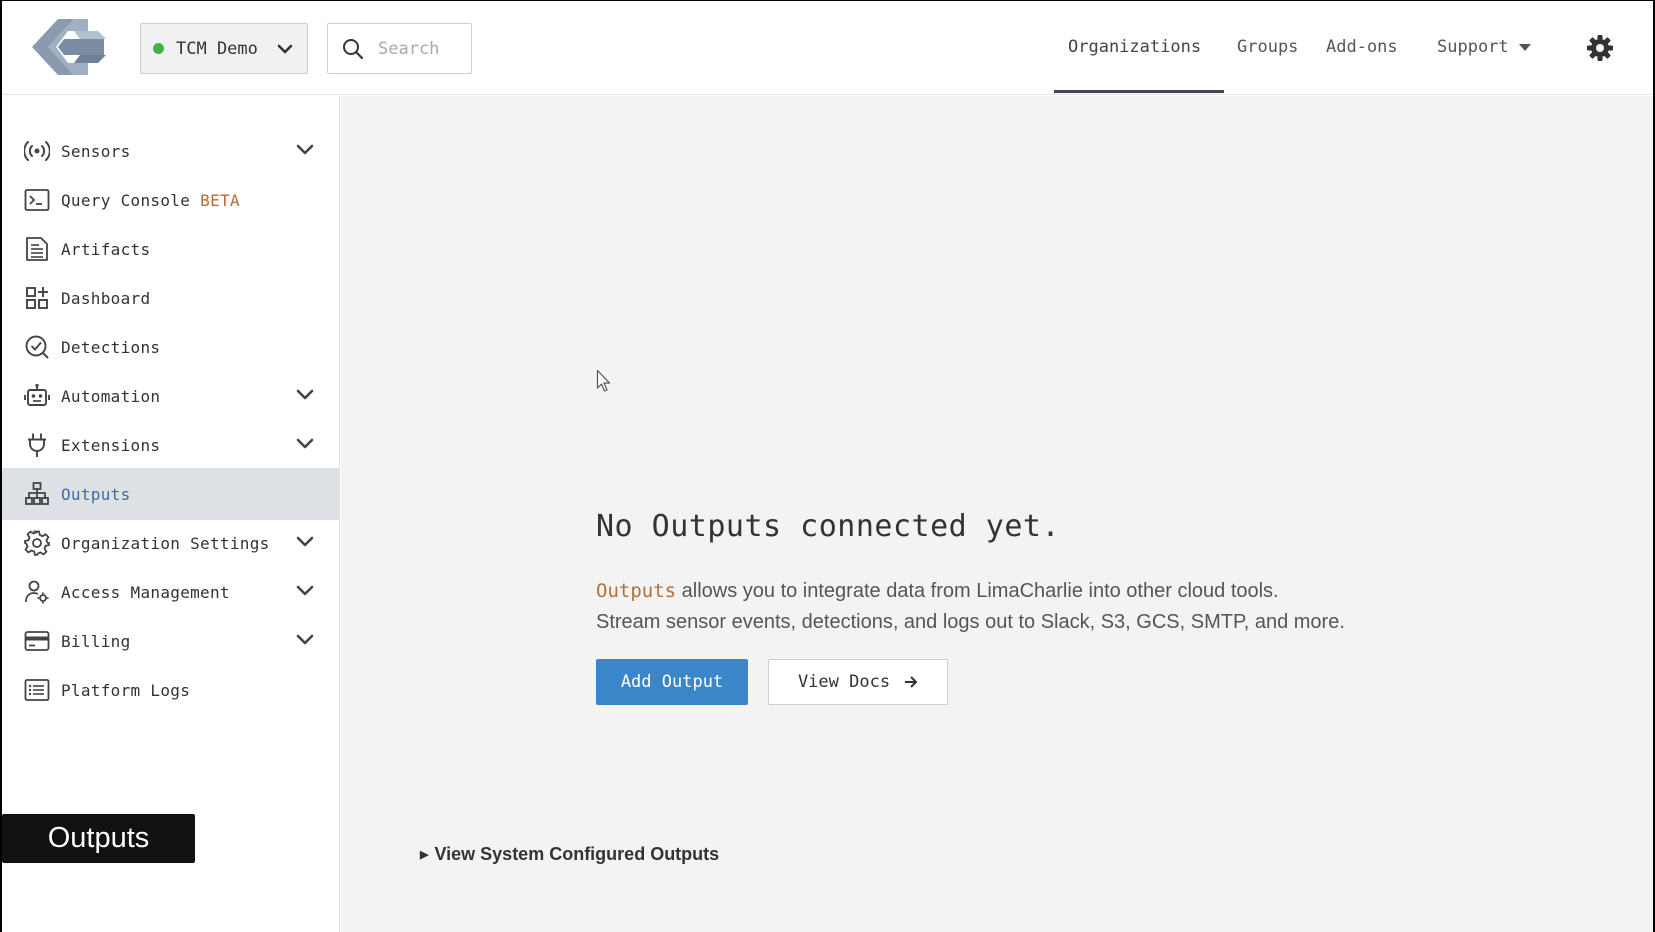  I want to click on system-outputs-toggle: ▶ View System Configured Outputs, so click(569, 854).